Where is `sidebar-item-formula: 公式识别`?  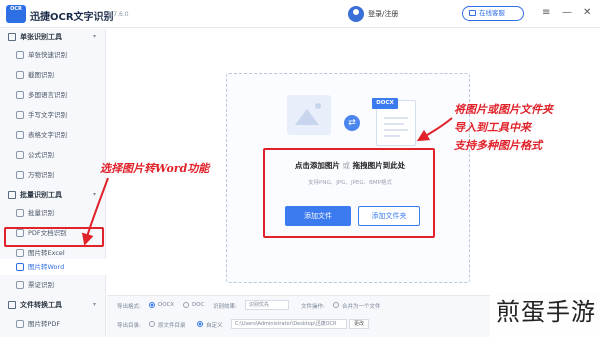
sidebar-item-formula: 公式识别 is located at coordinates (53, 155).